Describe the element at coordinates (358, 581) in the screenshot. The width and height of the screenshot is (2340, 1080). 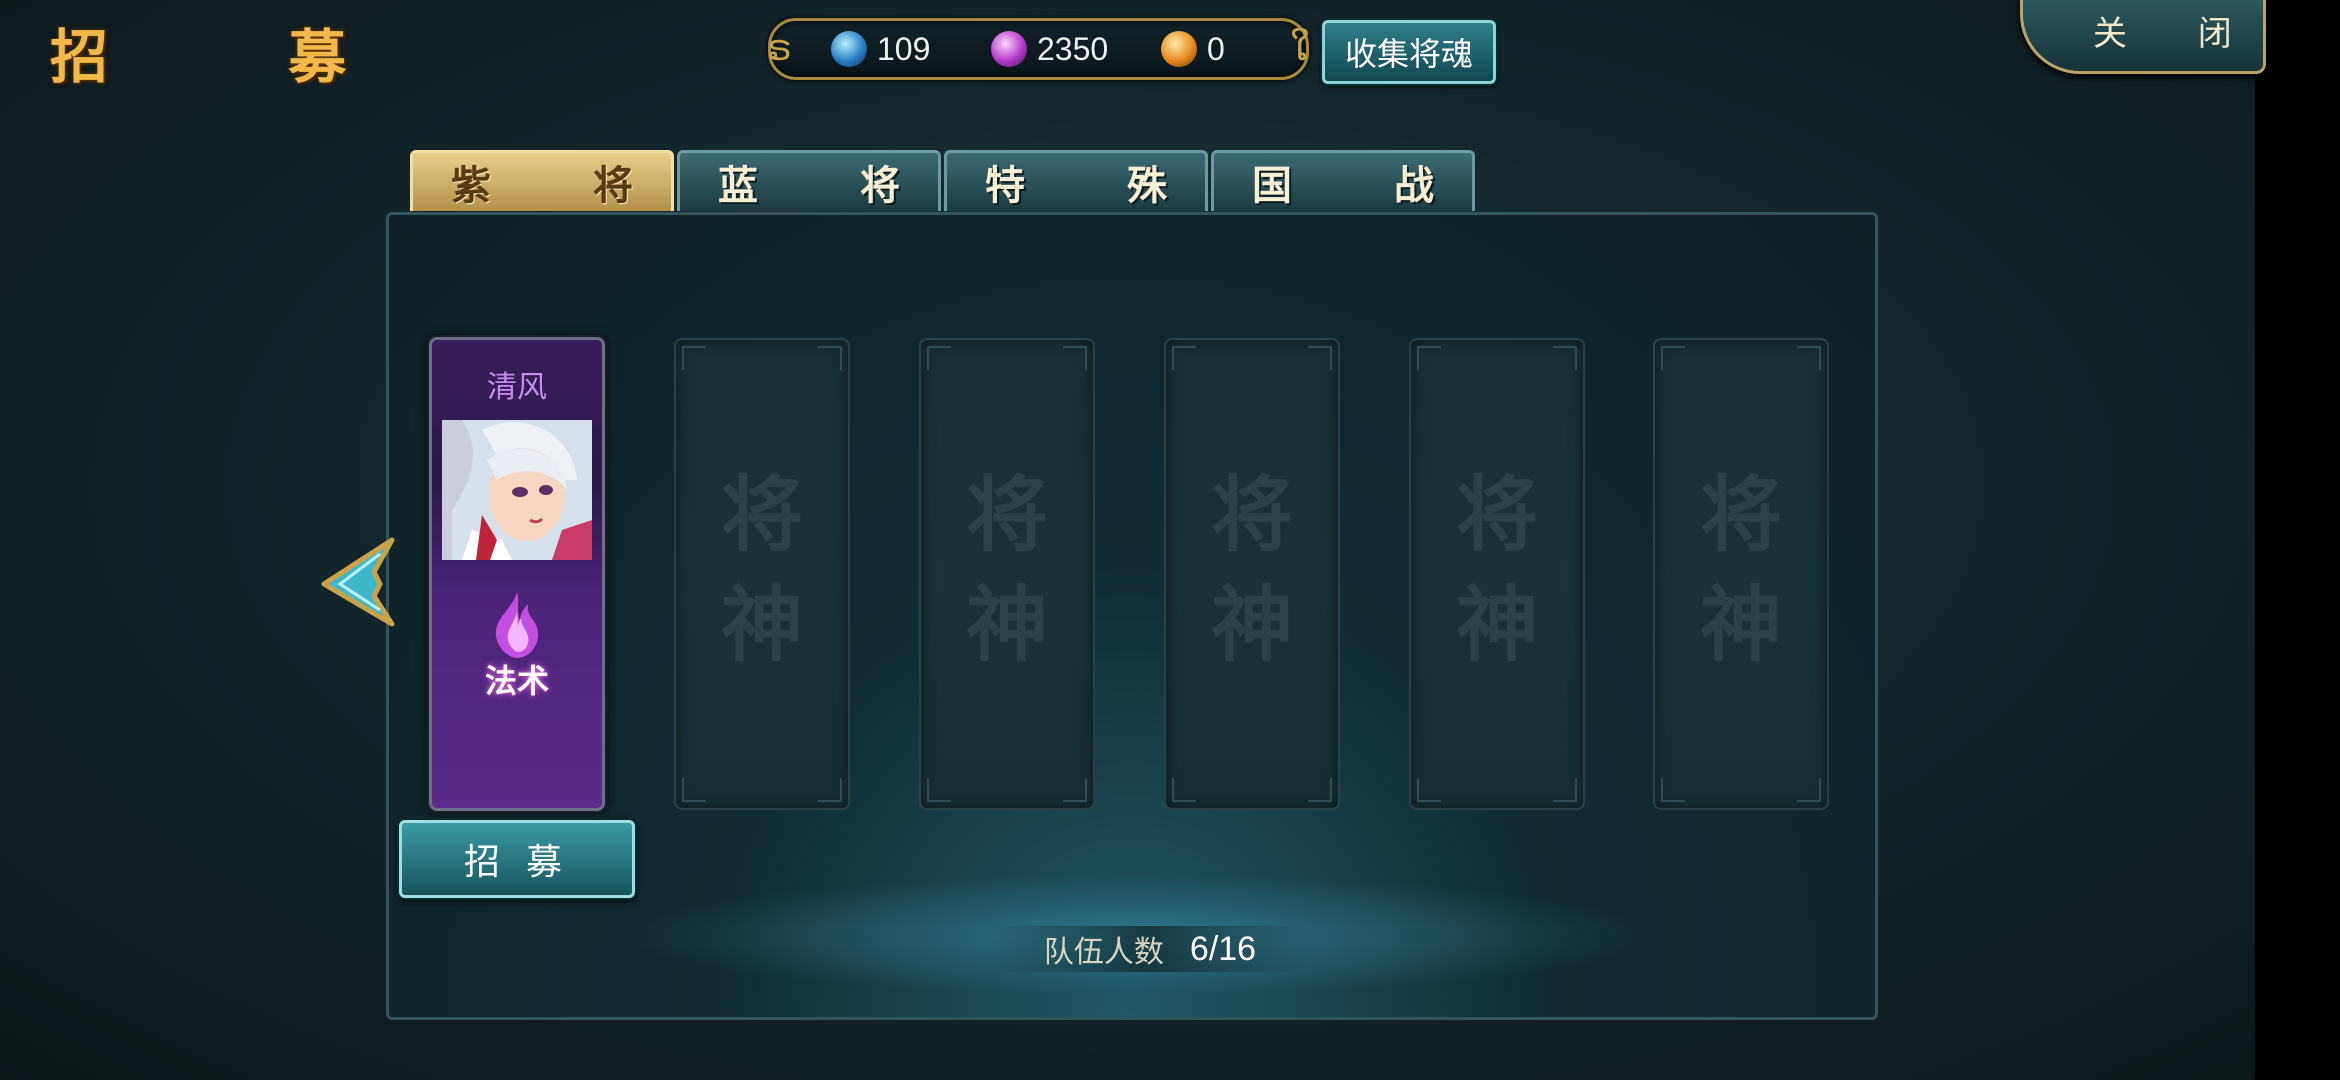
I see `arrow-left-icon` at that location.